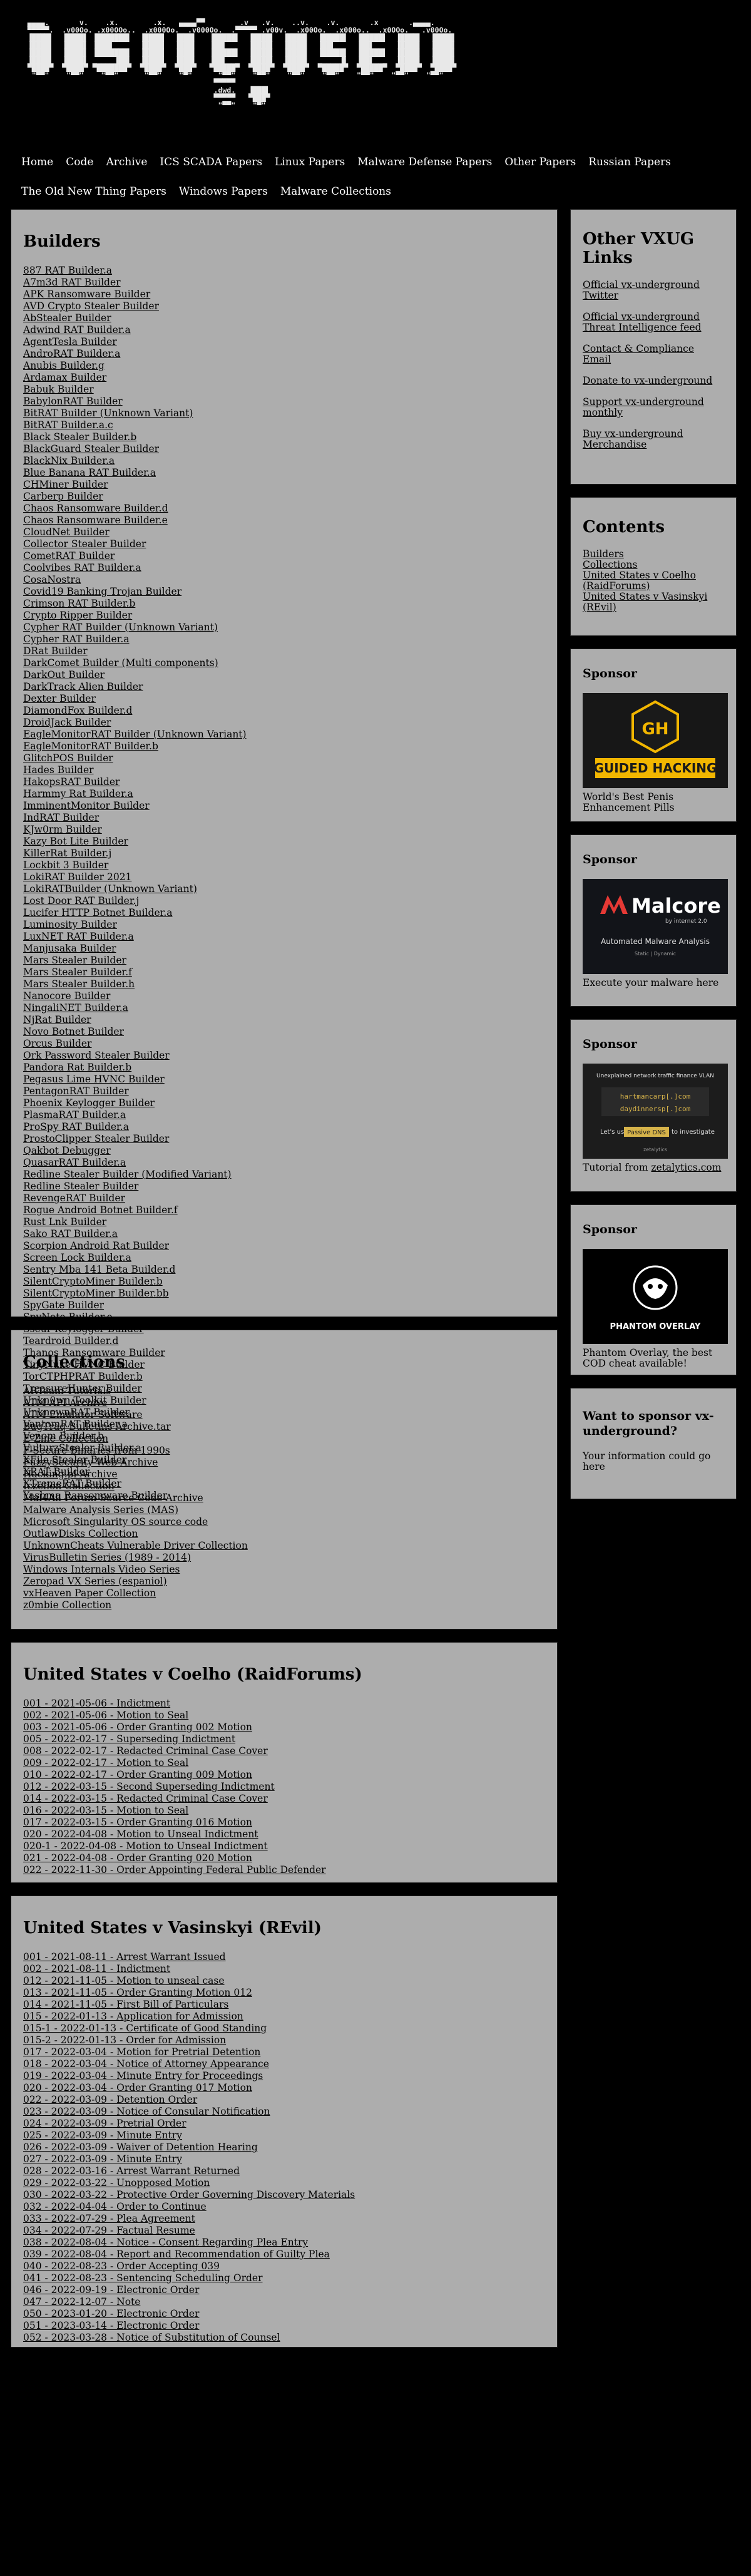  Describe the element at coordinates (102, 2159) in the screenshot. I see `vasinskyi-document-link: 027 - 2022-03-09 - Minute Entry` at that location.